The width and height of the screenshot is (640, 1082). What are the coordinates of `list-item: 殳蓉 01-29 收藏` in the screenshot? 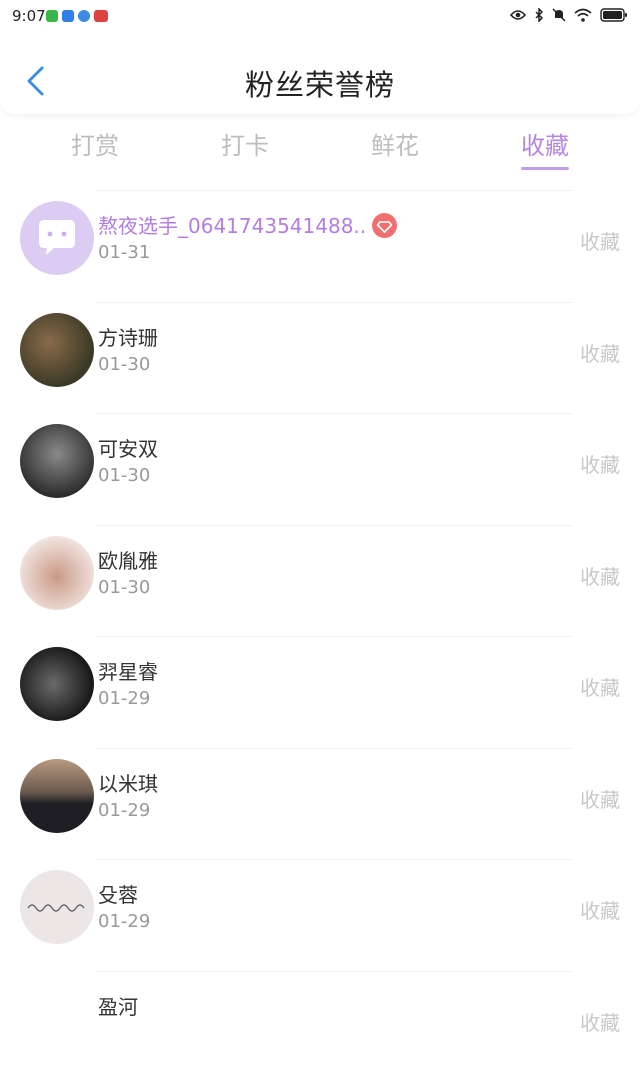 It's located at (320, 915).